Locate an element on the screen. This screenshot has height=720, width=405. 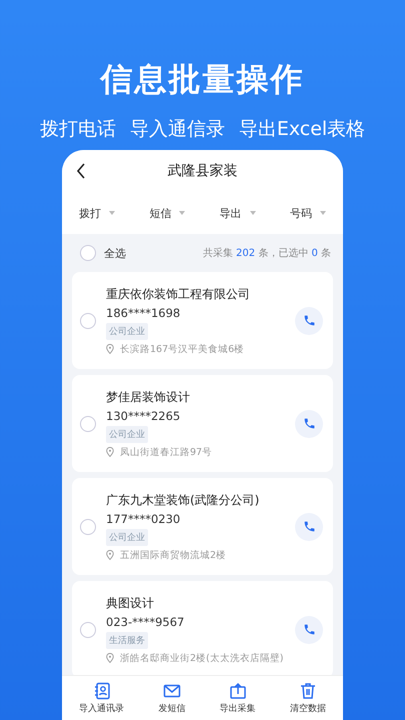
feature-label: 导出Excel表格 is located at coordinates (302, 129).